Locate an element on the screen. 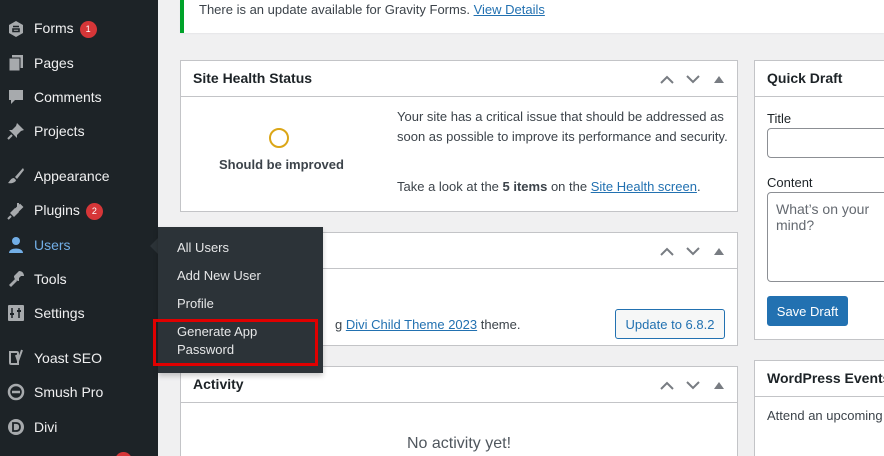  dashboard-icon-partial is located at coordinates (16, 2).